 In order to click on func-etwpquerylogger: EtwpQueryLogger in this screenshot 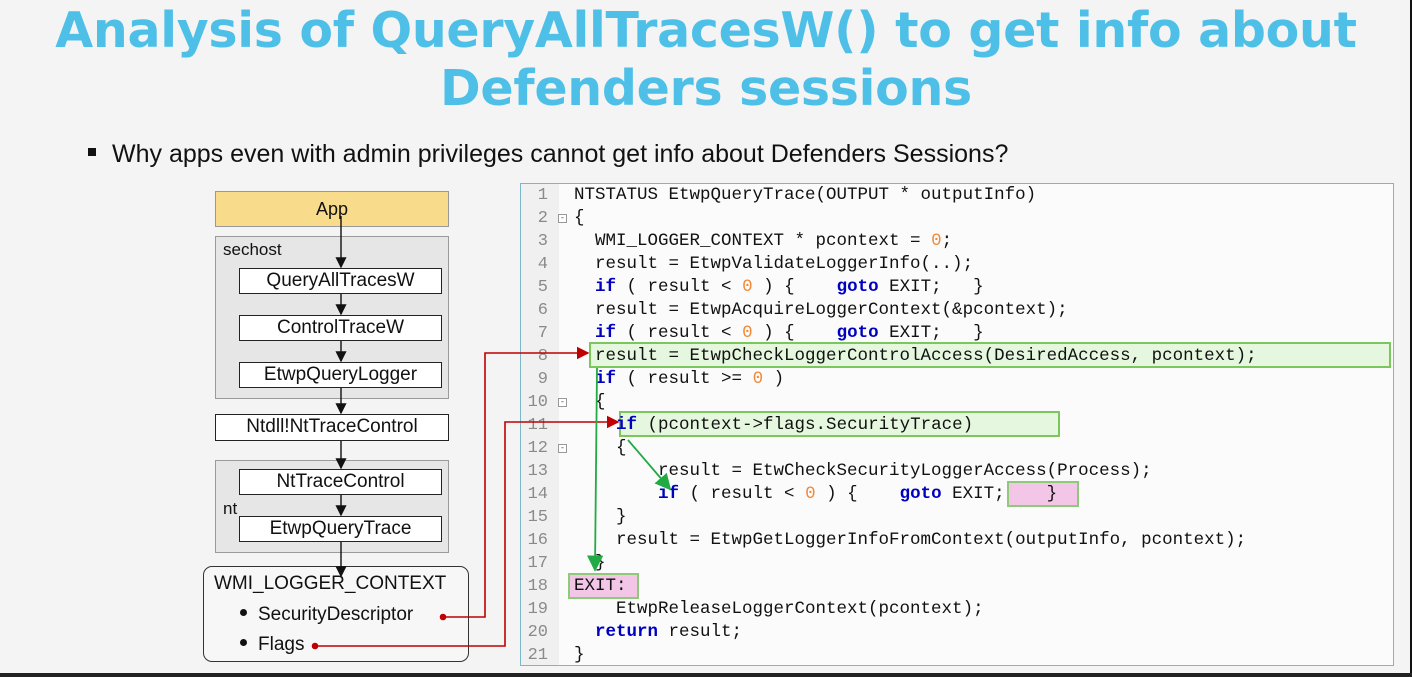, I will do `click(340, 375)`.